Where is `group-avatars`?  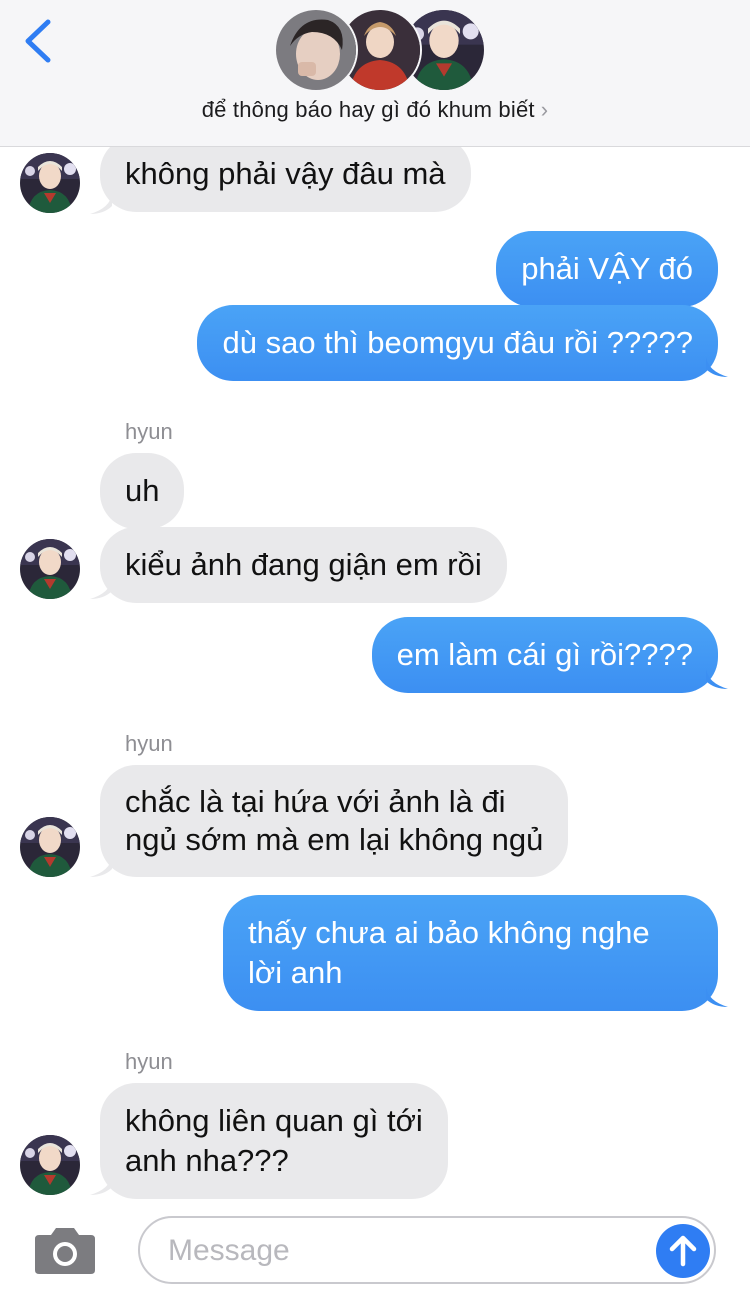
group-avatars is located at coordinates (380, 50).